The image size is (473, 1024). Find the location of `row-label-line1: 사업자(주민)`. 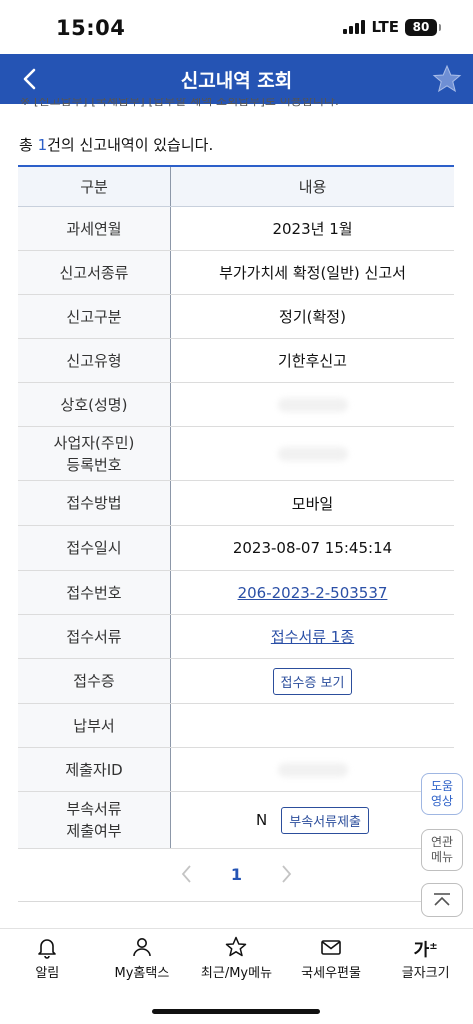

row-label-line1: 사업자(주민) is located at coordinates (94, 442).